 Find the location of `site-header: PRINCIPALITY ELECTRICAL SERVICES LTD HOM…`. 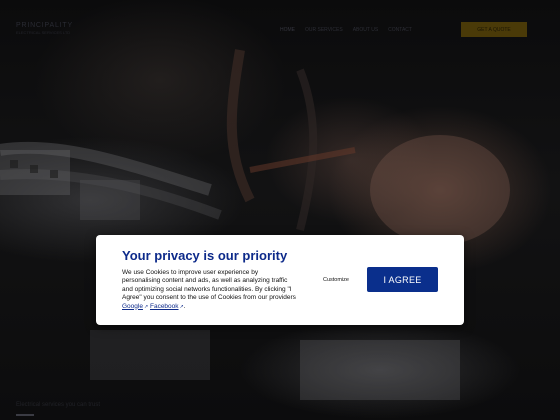

site-header: PRINCIPALITY ELECTRICAL SERVICES LTD HOM… is located at coordinates (280, 24).